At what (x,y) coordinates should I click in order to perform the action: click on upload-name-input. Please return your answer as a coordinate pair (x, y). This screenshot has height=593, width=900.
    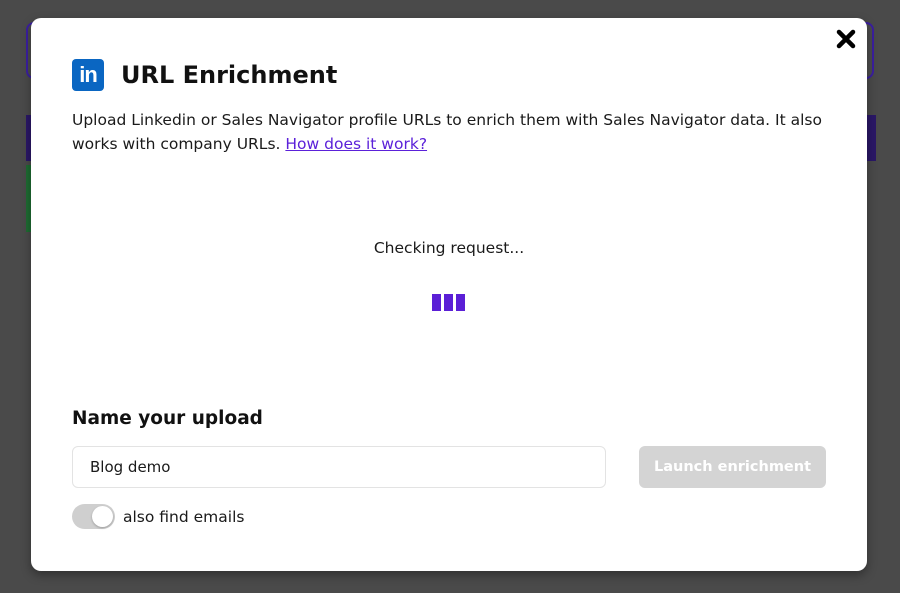
    Looking at the image, I should click on (339, 467).